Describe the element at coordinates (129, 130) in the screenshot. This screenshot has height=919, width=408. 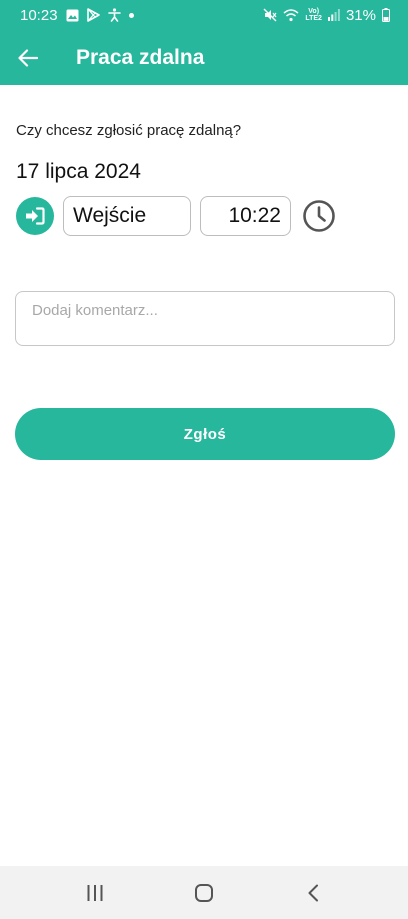
I see `report-question: Czy chcesz zgłosić pracę zdalną?` at that location.